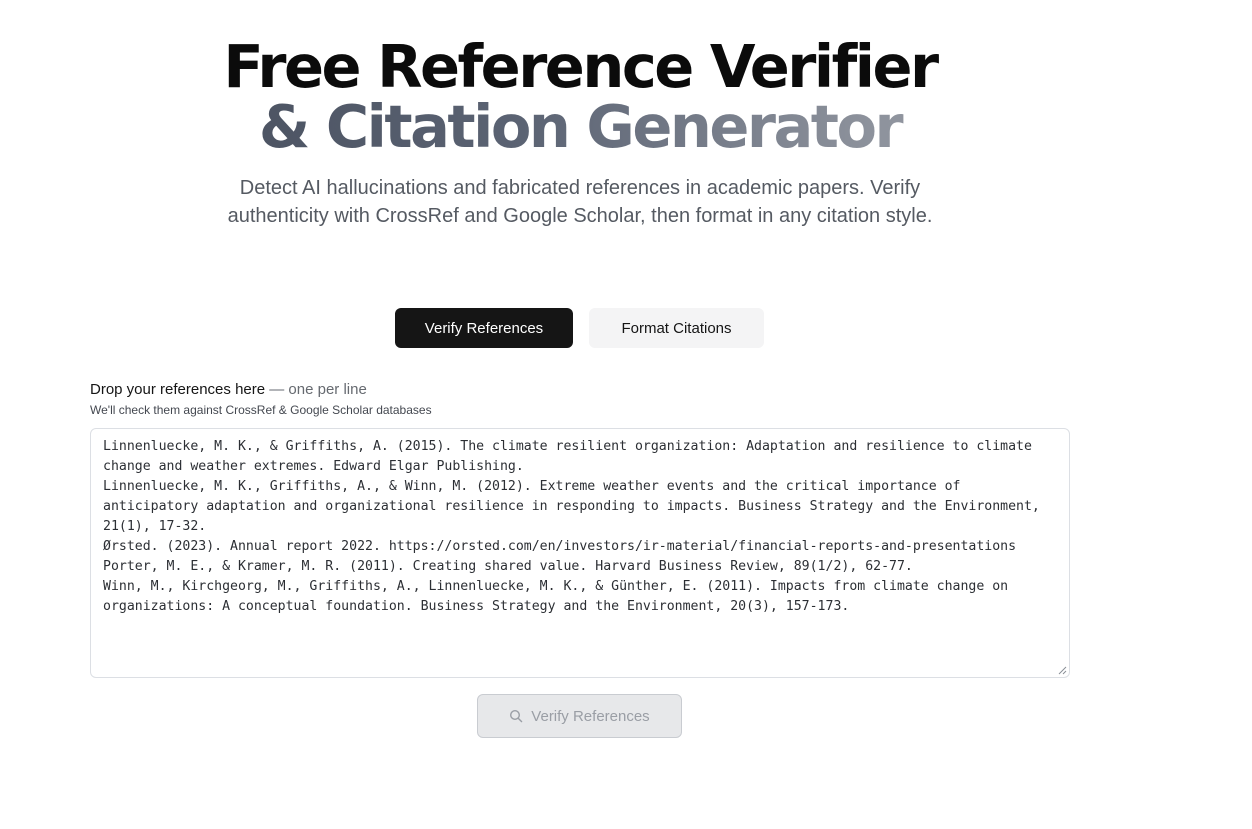  What do you see at coordinates (316, 389) in the screenshot?
I see `references-label-hint: — one per line` at bounding box center [316, 389].